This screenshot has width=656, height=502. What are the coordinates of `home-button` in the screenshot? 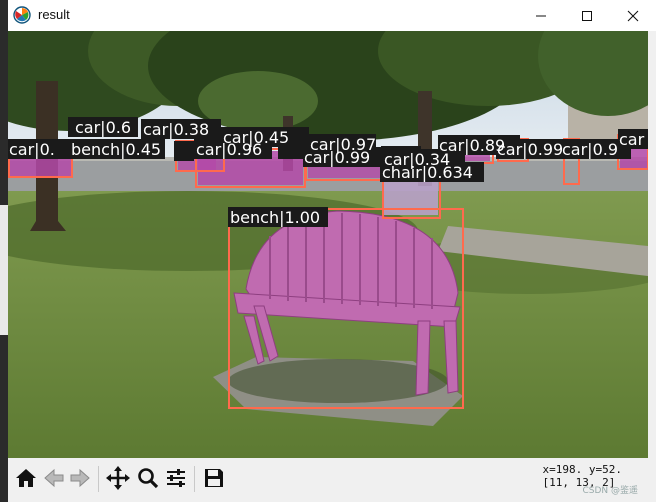 It's located at (26, 478).